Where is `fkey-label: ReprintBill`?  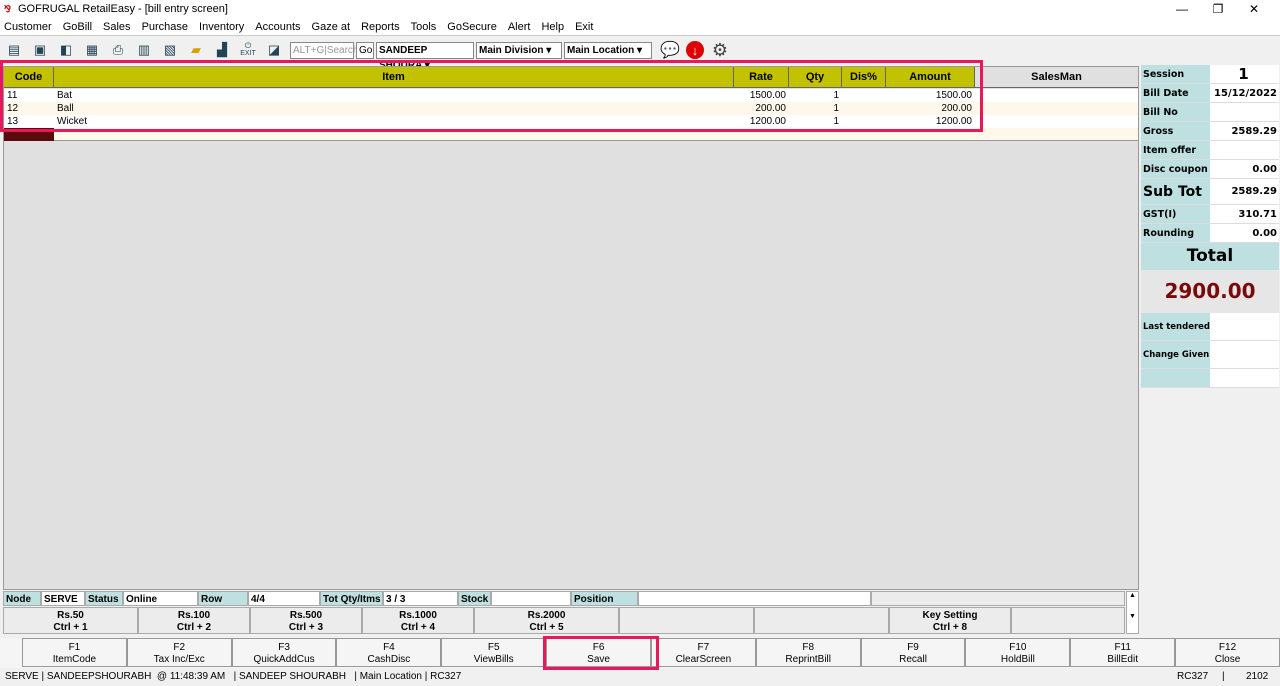 fkey-label: ReprintBill is located at coordinates (808, 659).